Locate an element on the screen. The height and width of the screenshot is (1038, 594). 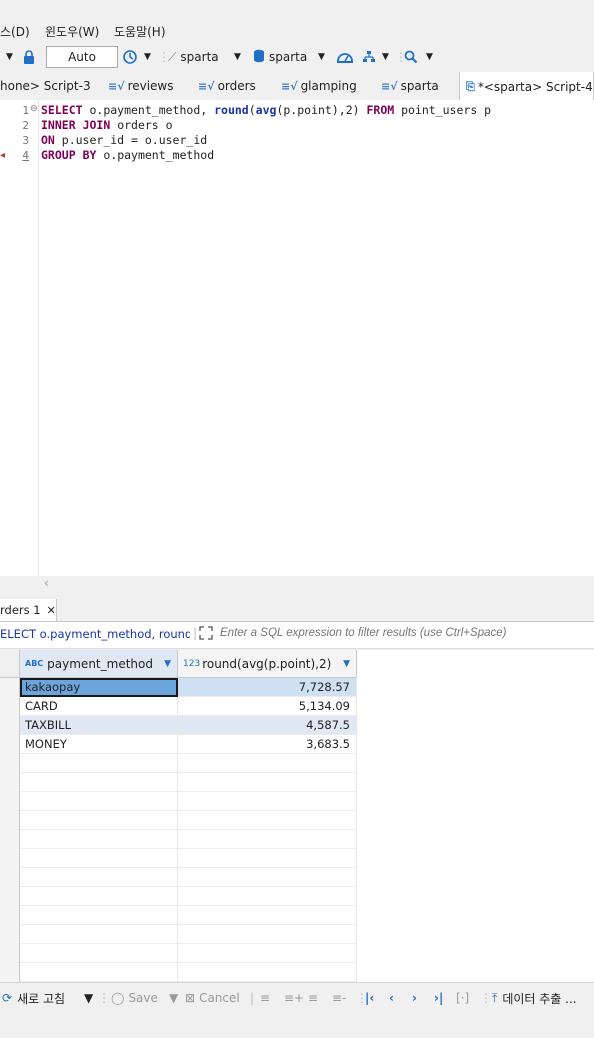
datasource-dropdown-icon: ▼ is located at coordinates (237, 57).